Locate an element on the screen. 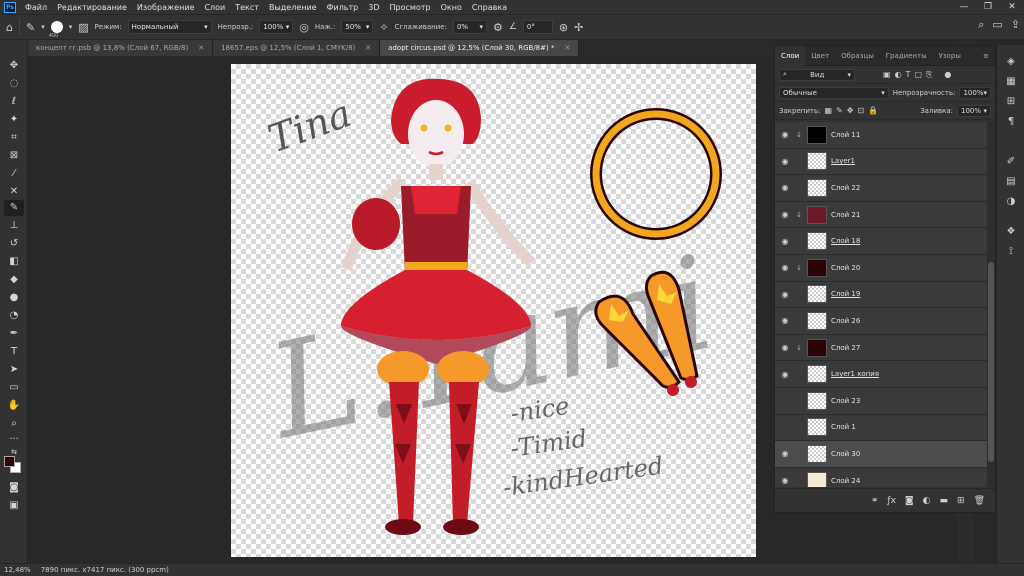  link-layers-icon: ⚭ is located at coordinates (875, 501).